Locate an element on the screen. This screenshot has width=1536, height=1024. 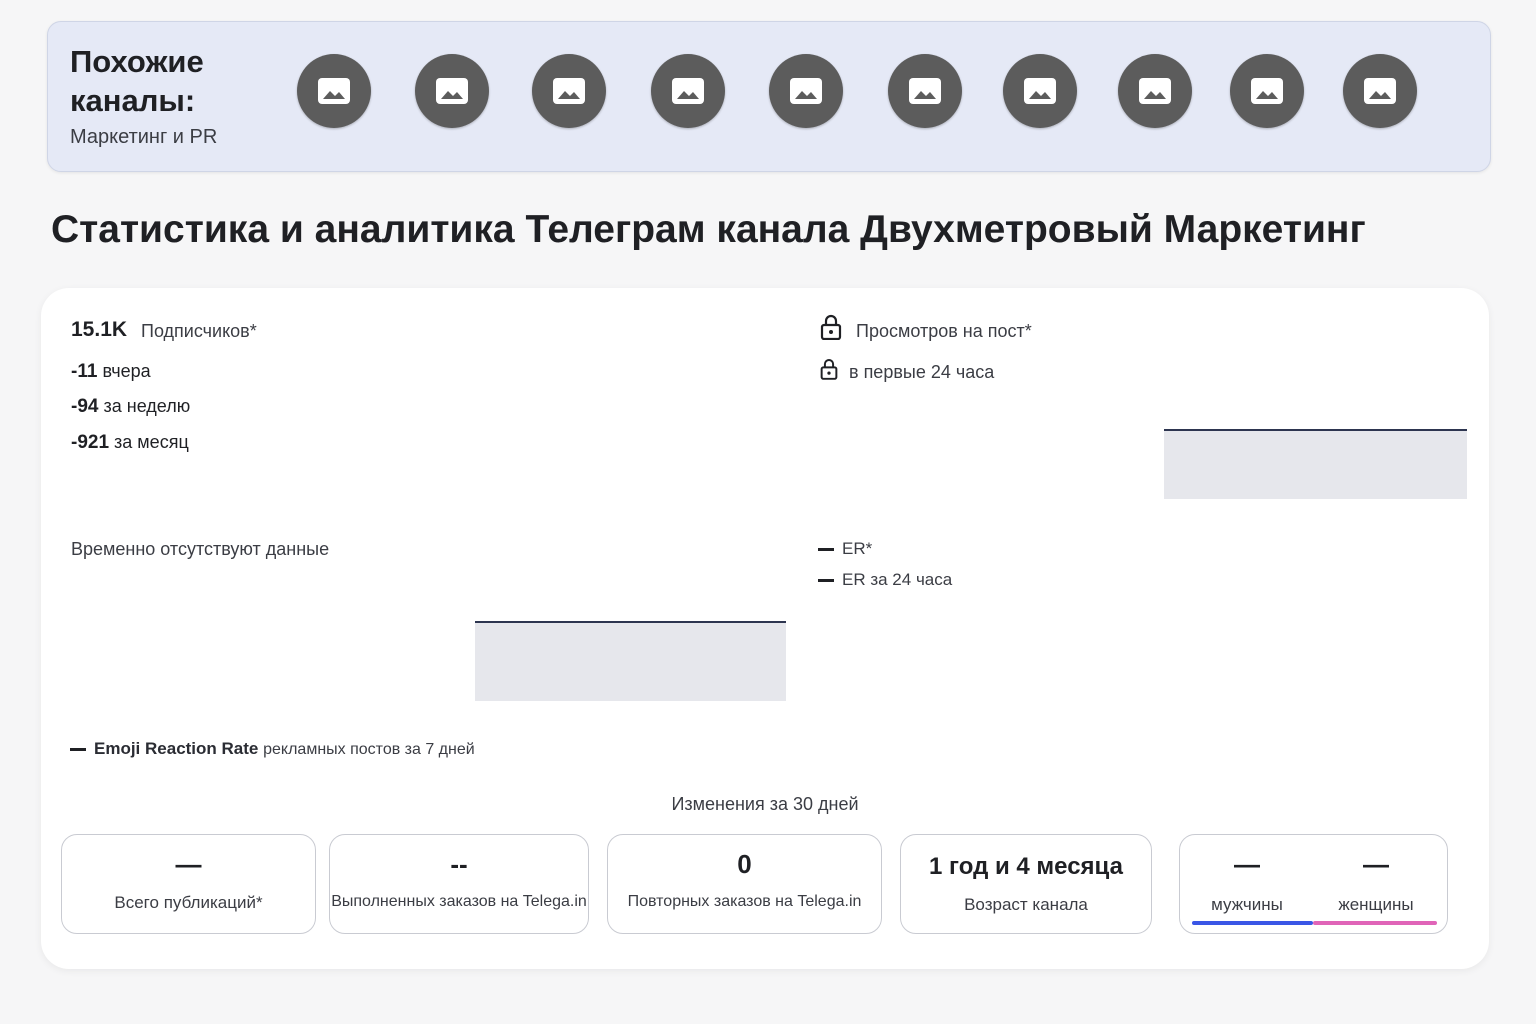
er-legend: ER* is located at coordinates (845, 549).